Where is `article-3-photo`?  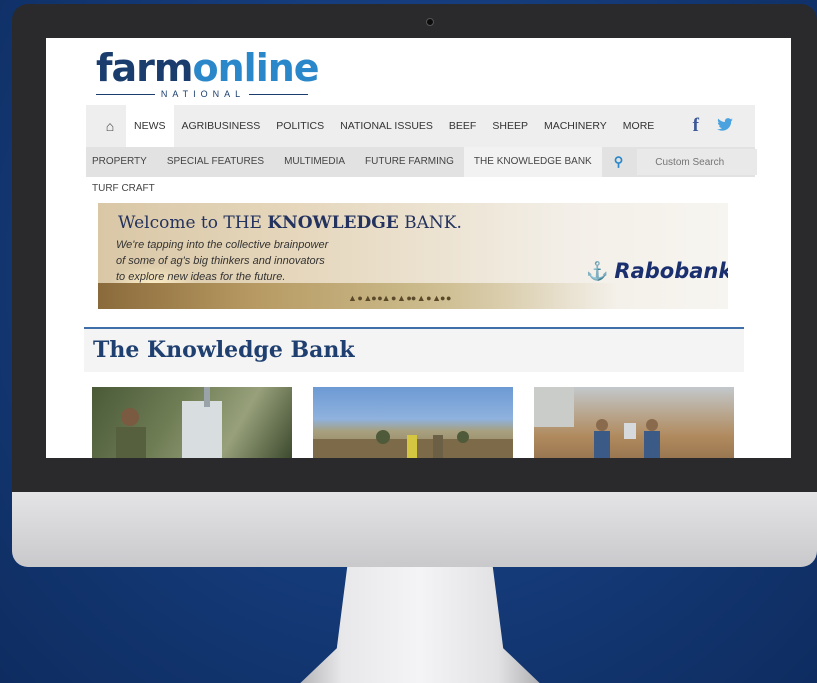
article-3-photo is located at coordinates (597, 422).